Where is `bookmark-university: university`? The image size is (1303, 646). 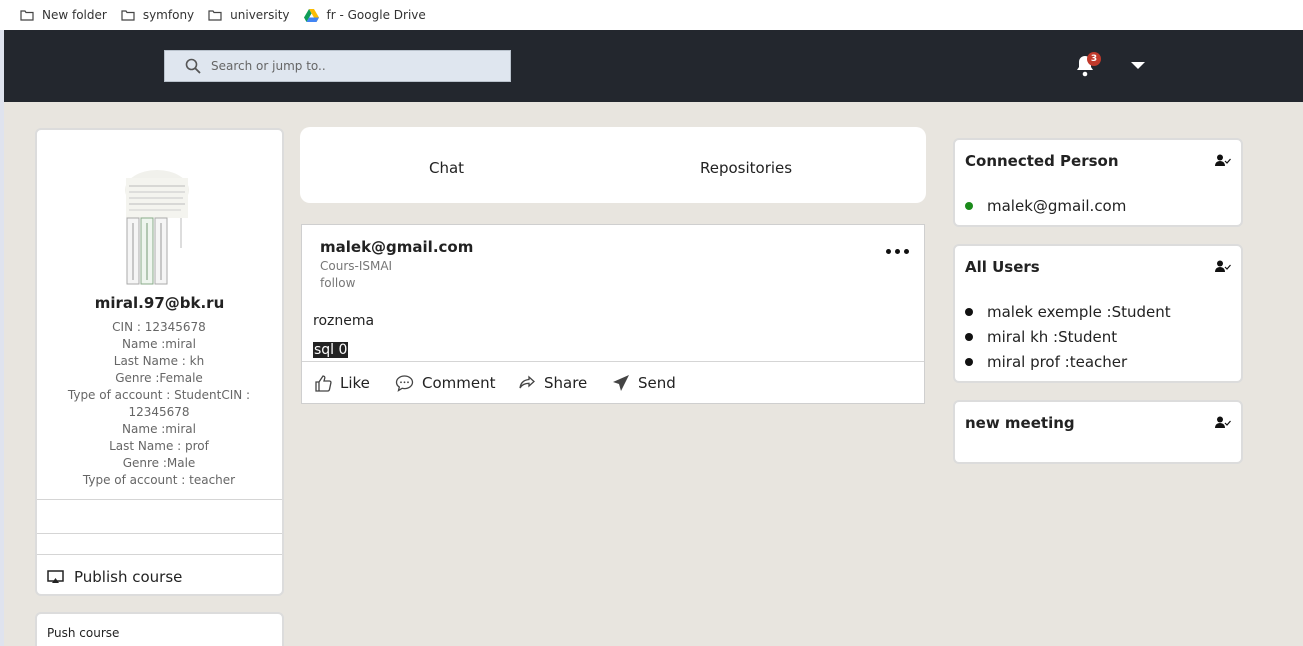
bookmark-university: university is located at coordinates (249, 15).